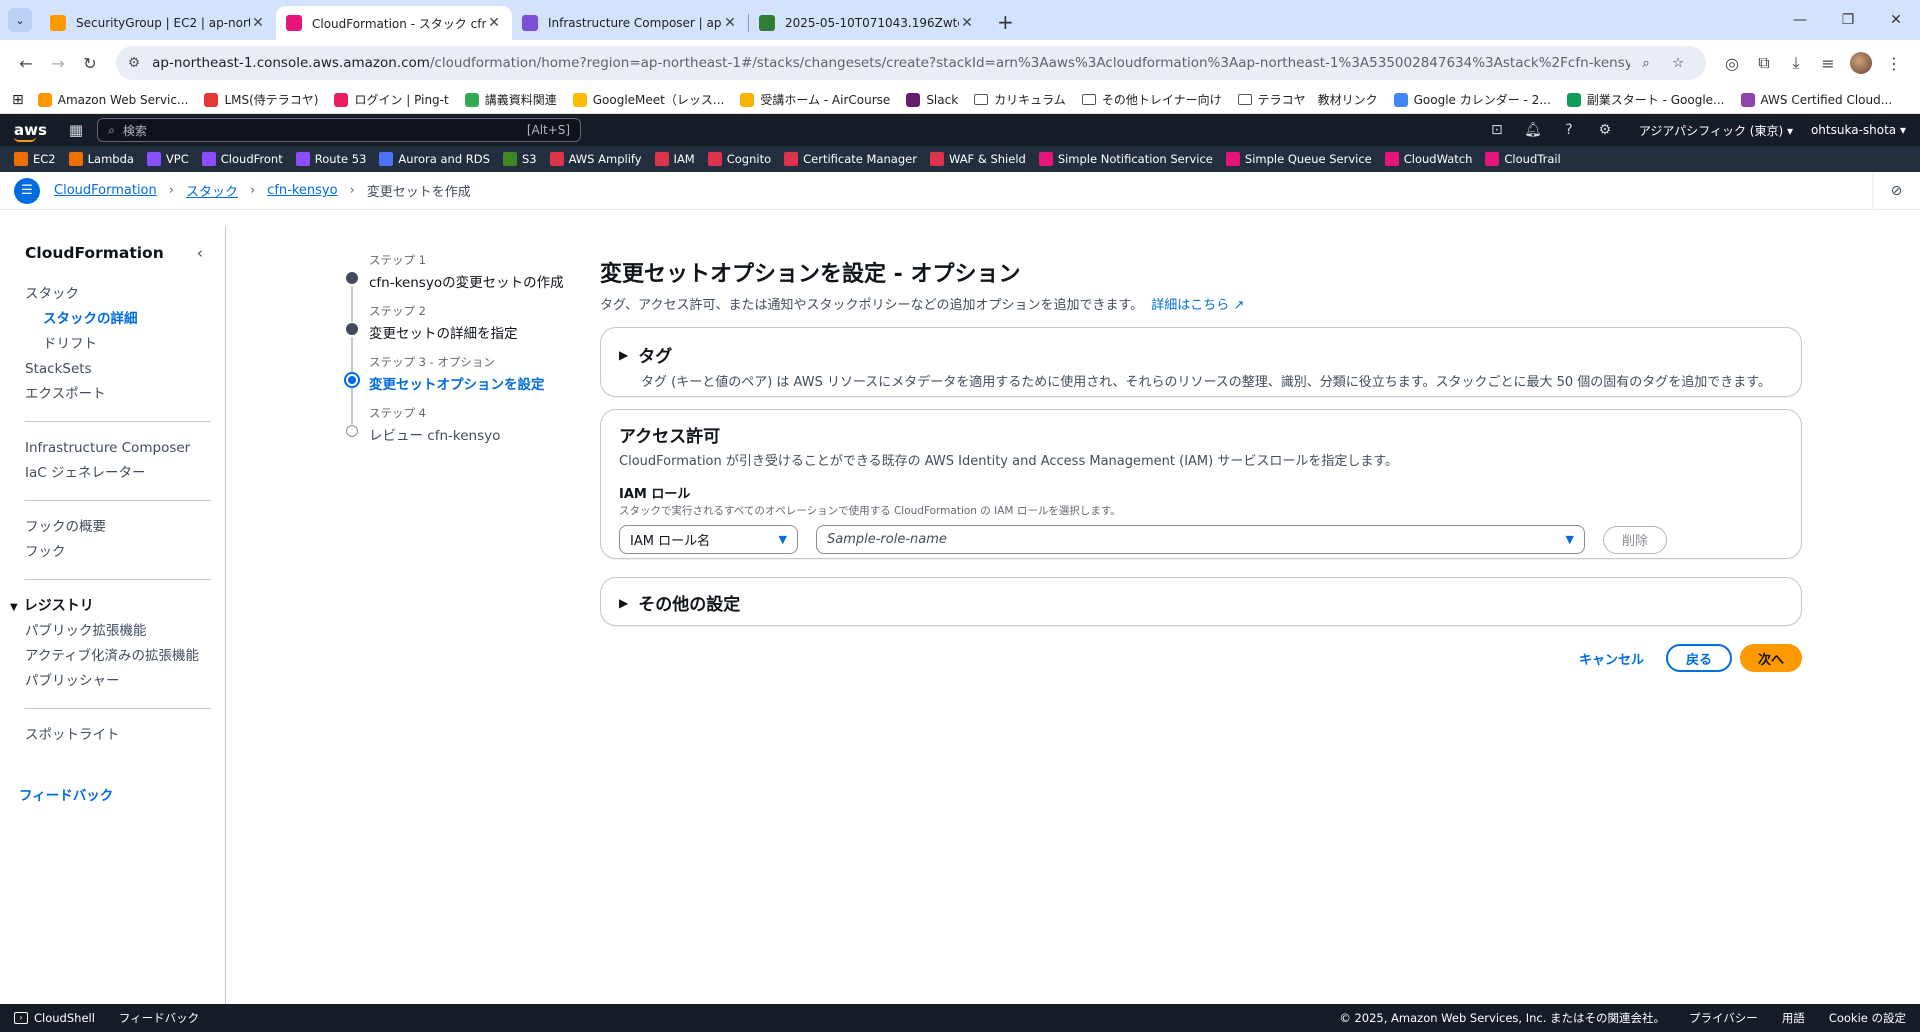 The image size is (1920, 1032). I want to click on zoom-icon: ⌕, so click(1646, 63).